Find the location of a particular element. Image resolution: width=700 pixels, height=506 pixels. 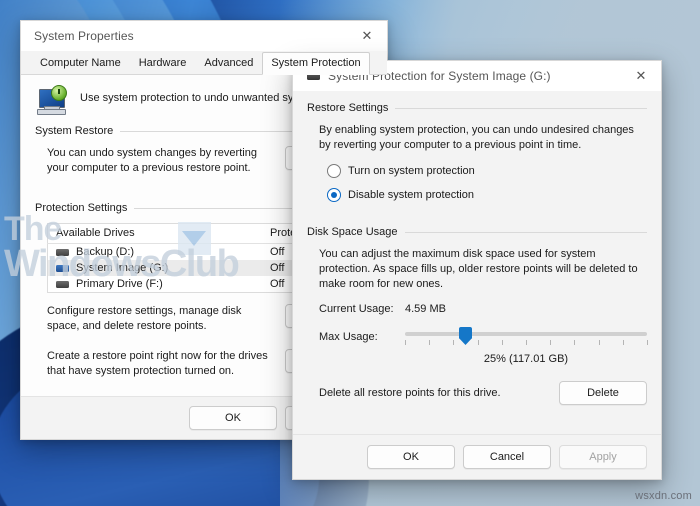

restore-settings-group-label: Restore Settings is located at coordinates (348, 108).